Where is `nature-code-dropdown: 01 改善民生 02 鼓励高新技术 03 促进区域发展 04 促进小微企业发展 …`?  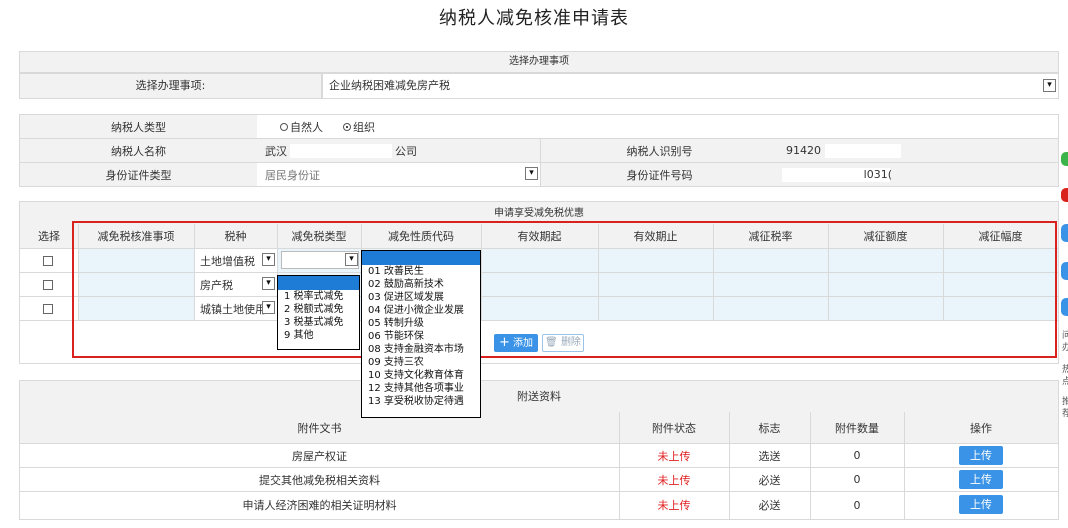
nature-code-dropdown: 01 改善民生 02 鼓励高新技术 03 促进区域发展 04 促进小微企业发展 … is located at coordinates (421, 334).